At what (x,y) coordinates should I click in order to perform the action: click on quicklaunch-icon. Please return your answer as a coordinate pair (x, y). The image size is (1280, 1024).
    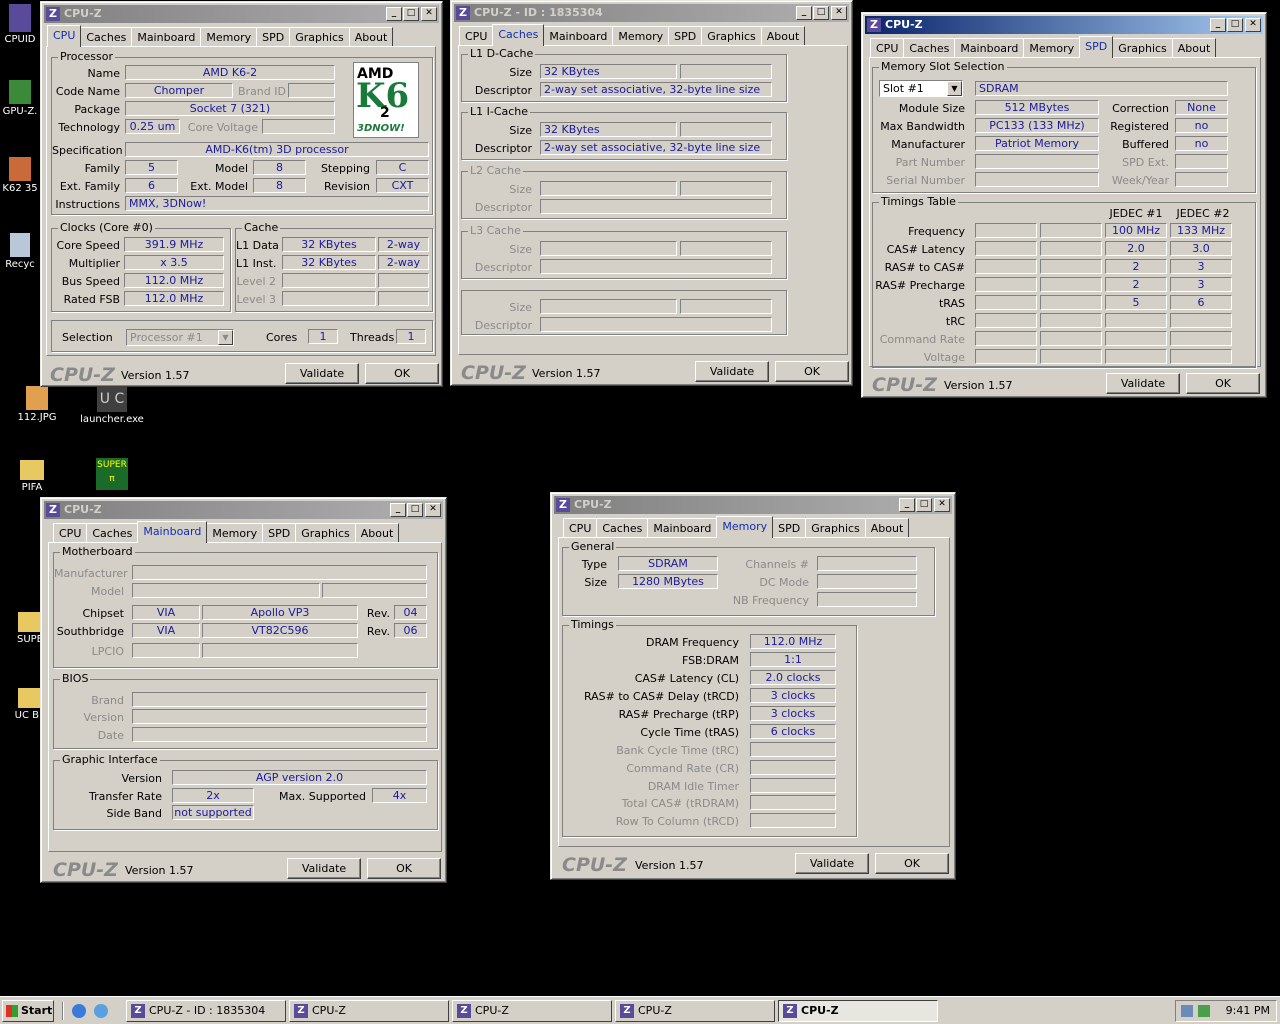
    Looking at the image, I should click on (101, 1011).